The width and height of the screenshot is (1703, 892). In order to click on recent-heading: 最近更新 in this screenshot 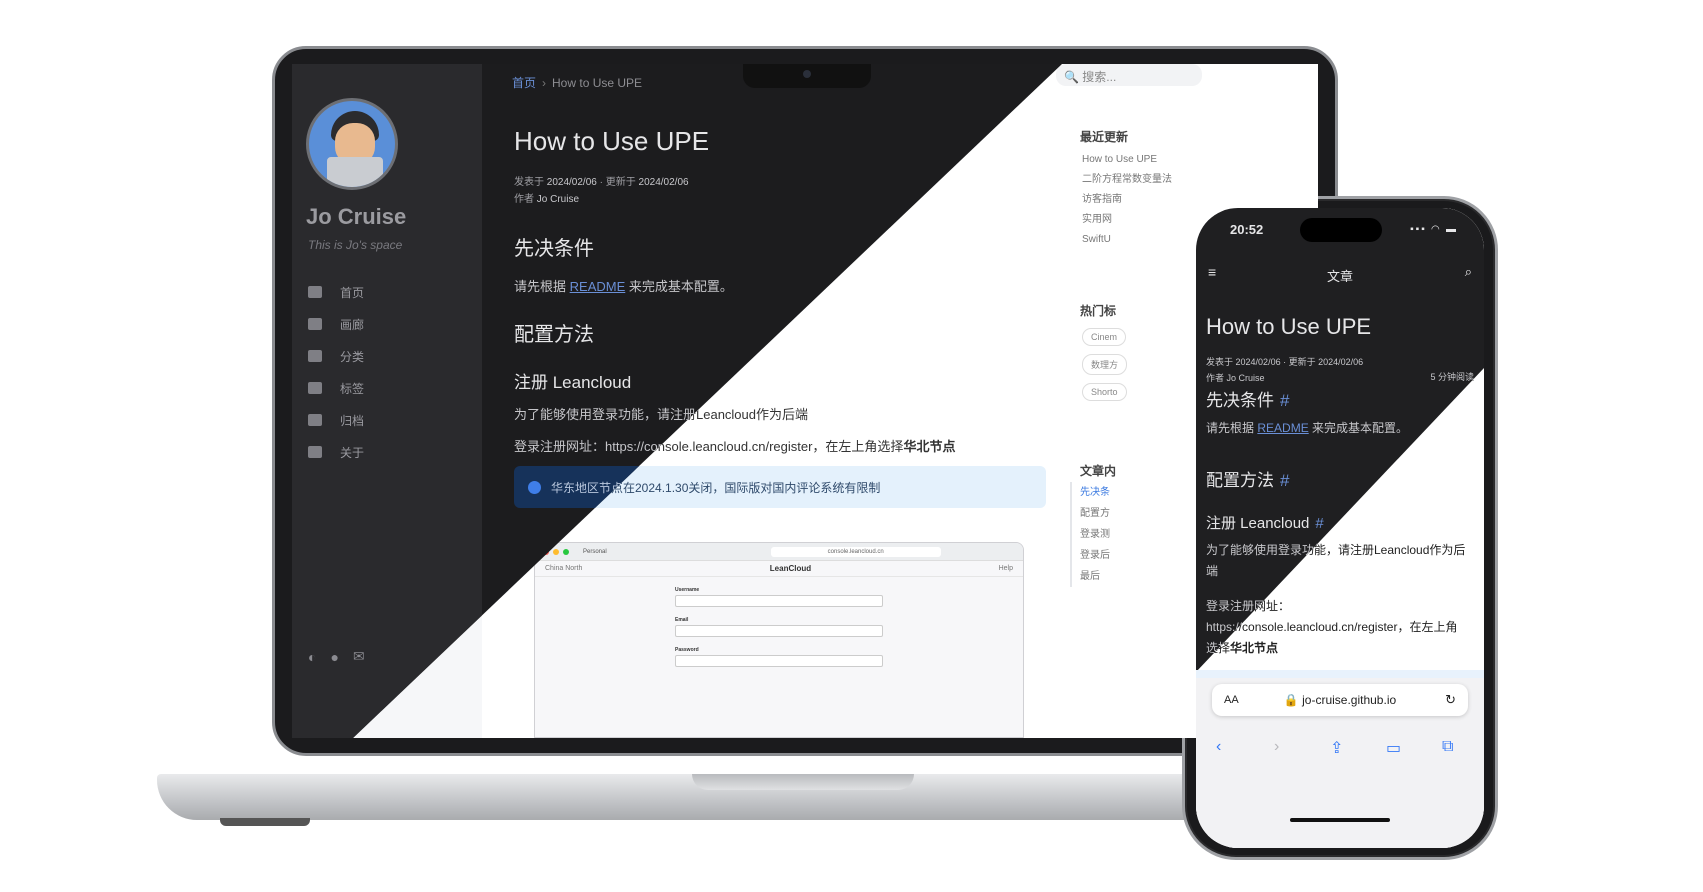, I will do `click(1104, 137)`.